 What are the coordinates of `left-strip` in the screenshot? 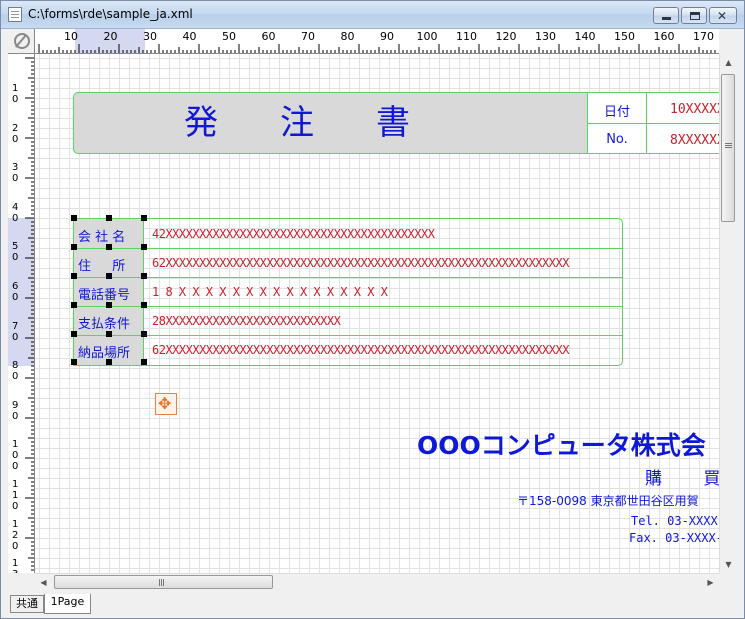 It's located at (4, 309).